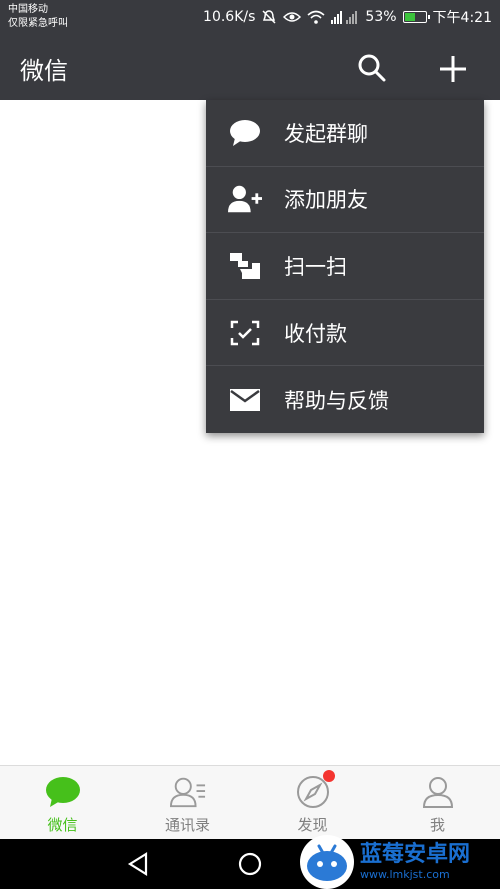 This screenshot has width=500, height=889. What do you see at coordinates (245, 199) in the screenshot?
I see `add-friend-icon` at bounding box center [245, 199].